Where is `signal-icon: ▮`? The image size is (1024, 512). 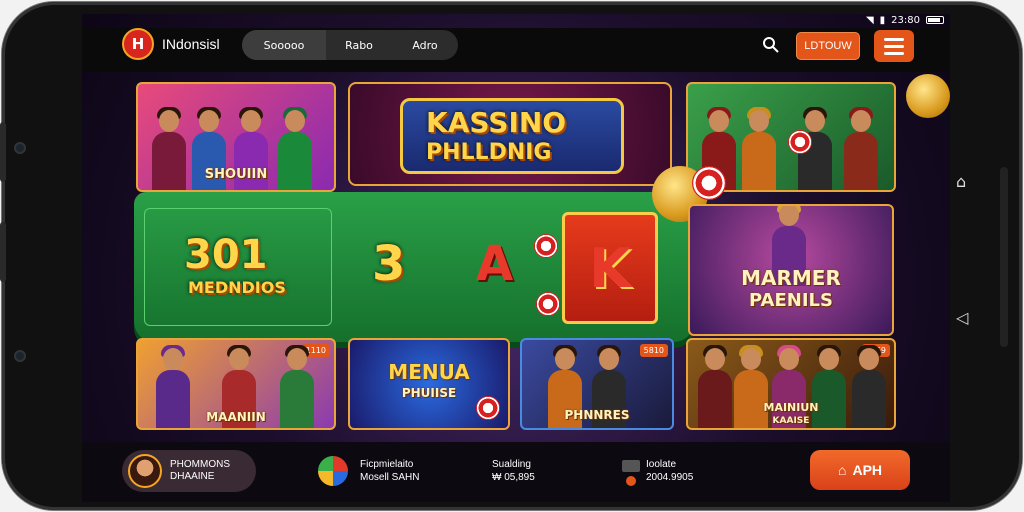
signal-icon: ▮ is located at coordinates (882, 20).